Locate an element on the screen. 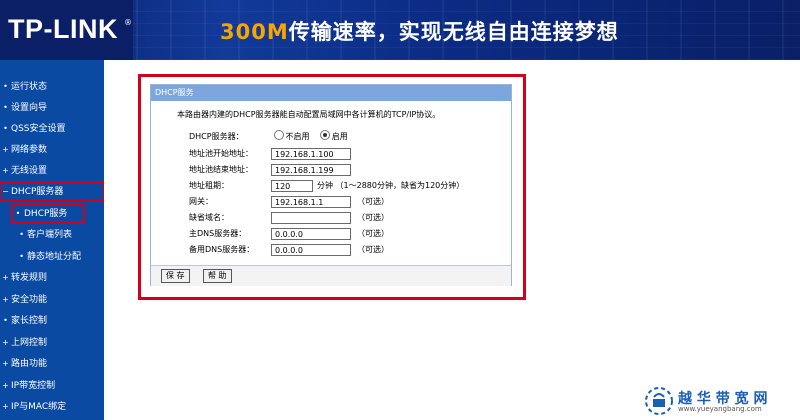 The height and width of the screenshot is (420, 800). gateway-row: 网关： is located at coordinates (230, 202).